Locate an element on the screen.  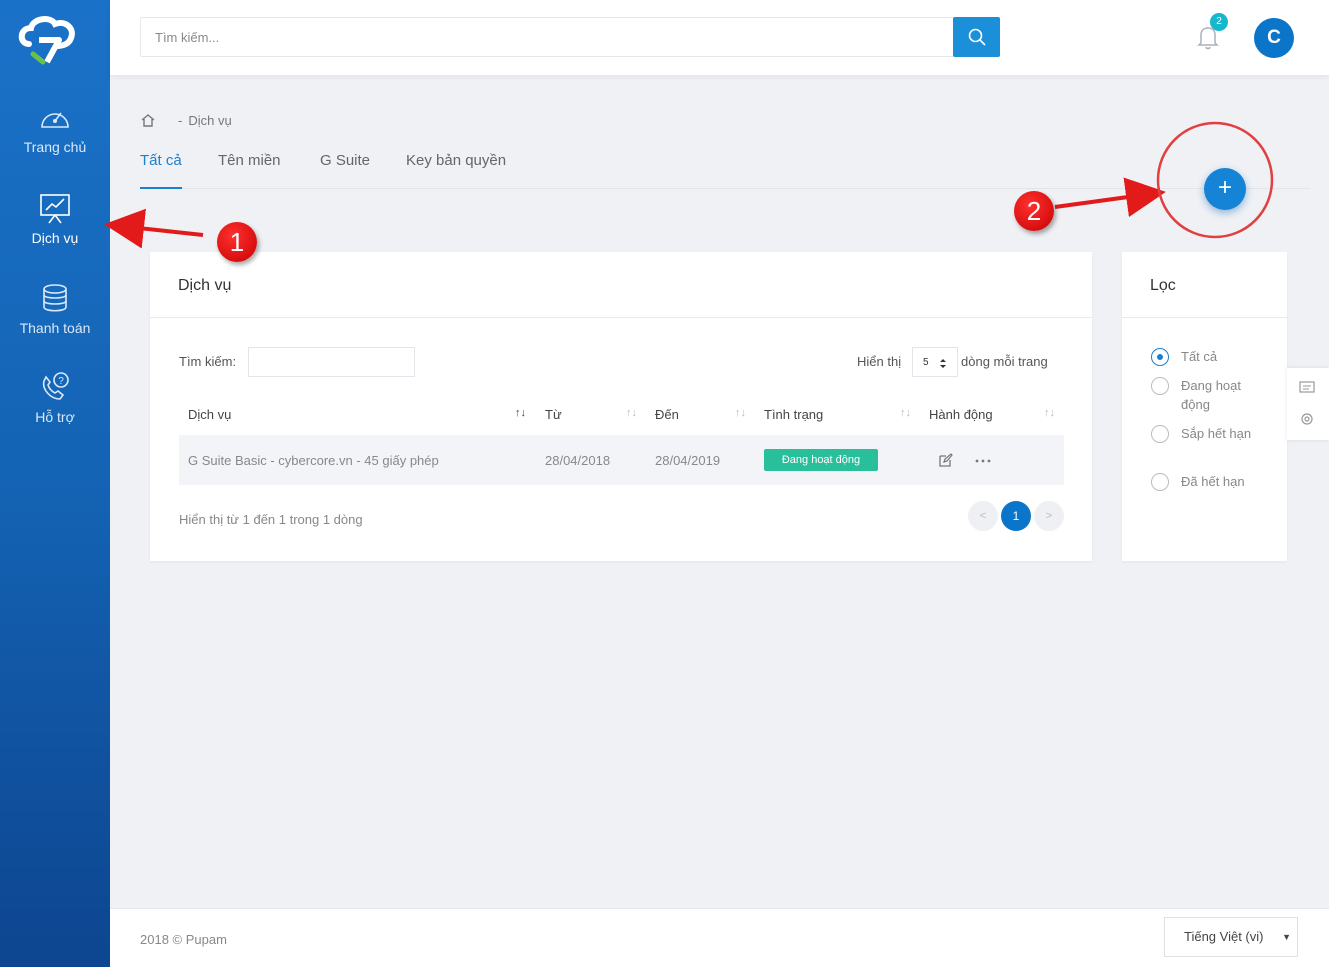
sidebar-item-home: Trang chủ is located at coordinates (55, 129).